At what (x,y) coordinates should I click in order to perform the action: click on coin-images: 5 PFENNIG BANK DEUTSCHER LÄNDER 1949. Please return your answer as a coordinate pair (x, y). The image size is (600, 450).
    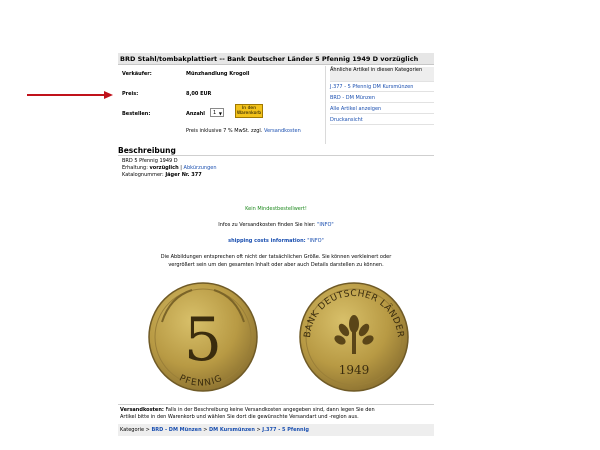
    Looking at the image, I should click on (278, 337).